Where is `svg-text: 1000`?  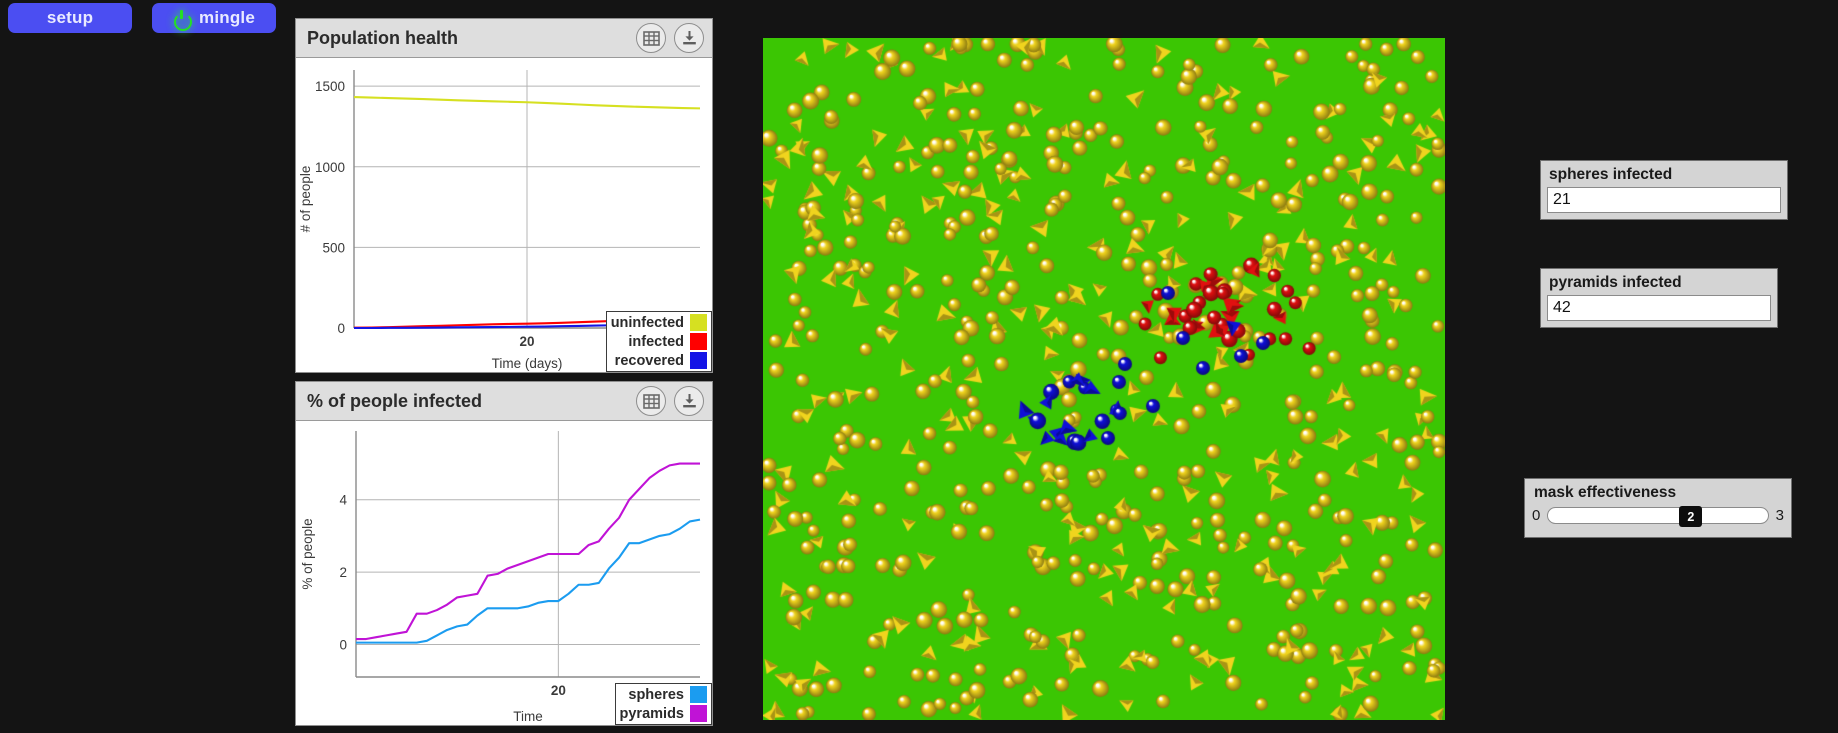 svg-text: 1000 is located at coordinates (330, 167).